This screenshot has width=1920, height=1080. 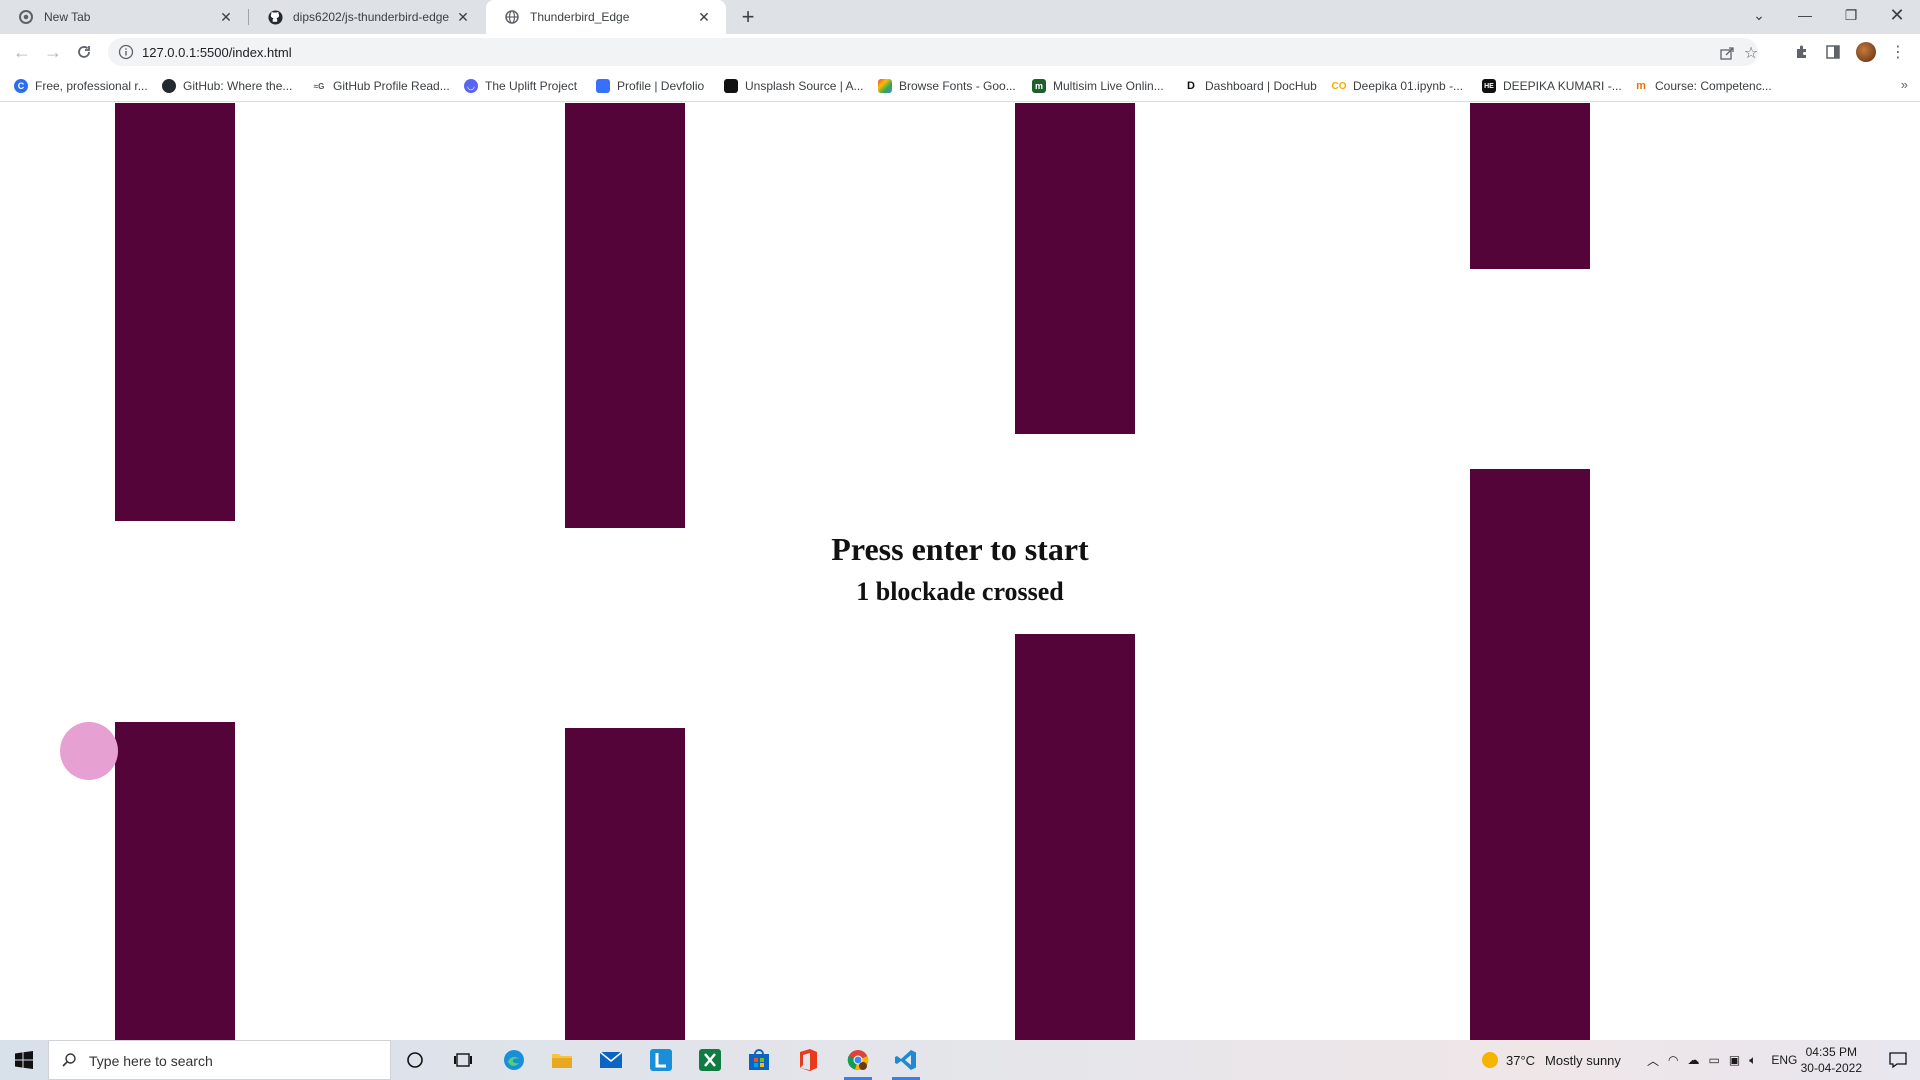 I want to click on clock: 04:35 PM 30-04-2022, so click(x=1831, y=1060).